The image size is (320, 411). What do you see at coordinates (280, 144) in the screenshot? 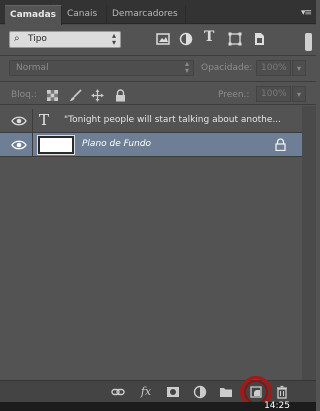
I see `layer-locked-icon` at bounding box center [280, 144].